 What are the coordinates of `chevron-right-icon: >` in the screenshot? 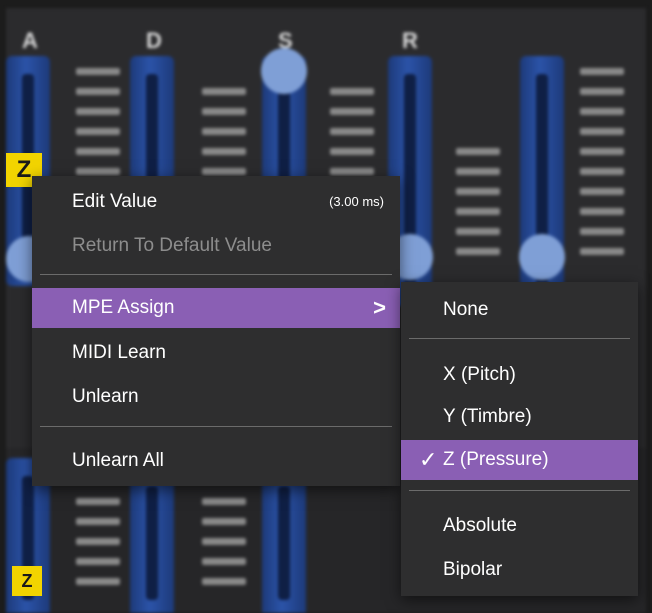 It's located at (379, 307).